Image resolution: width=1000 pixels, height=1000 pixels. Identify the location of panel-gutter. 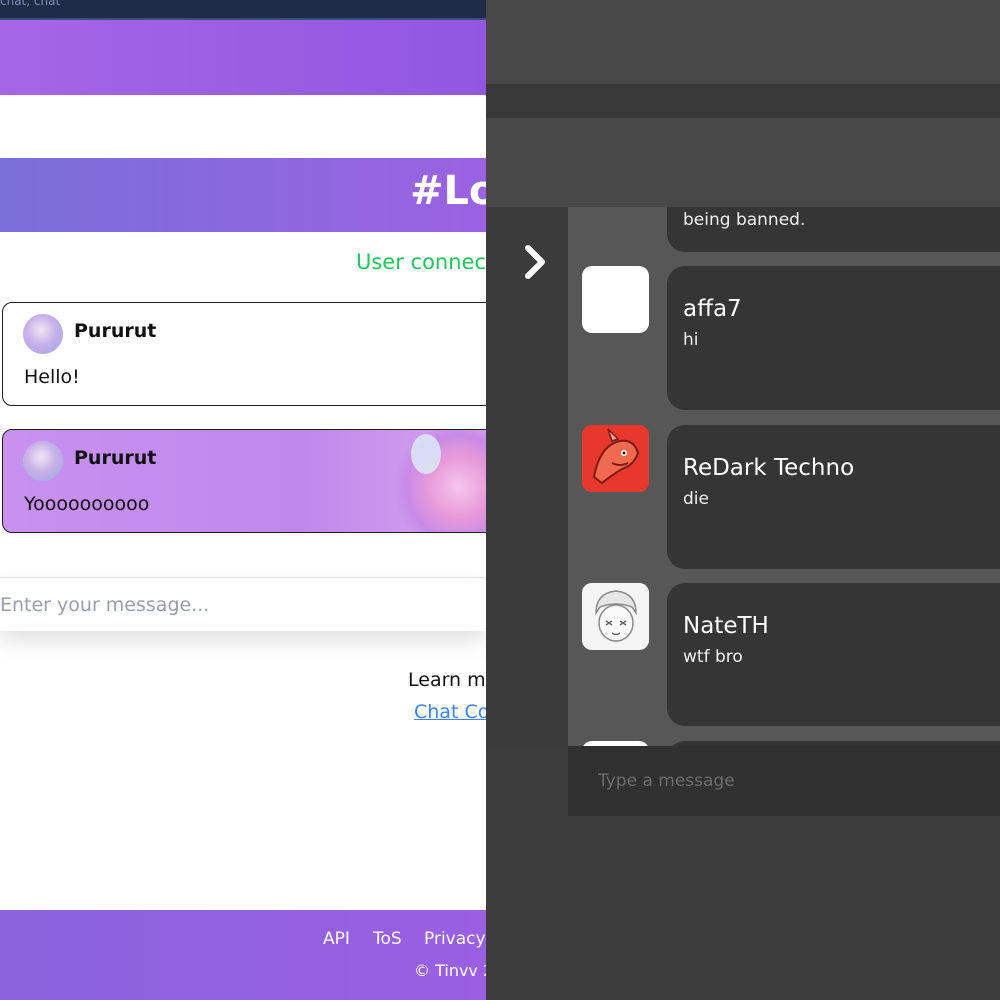
(527, 478).